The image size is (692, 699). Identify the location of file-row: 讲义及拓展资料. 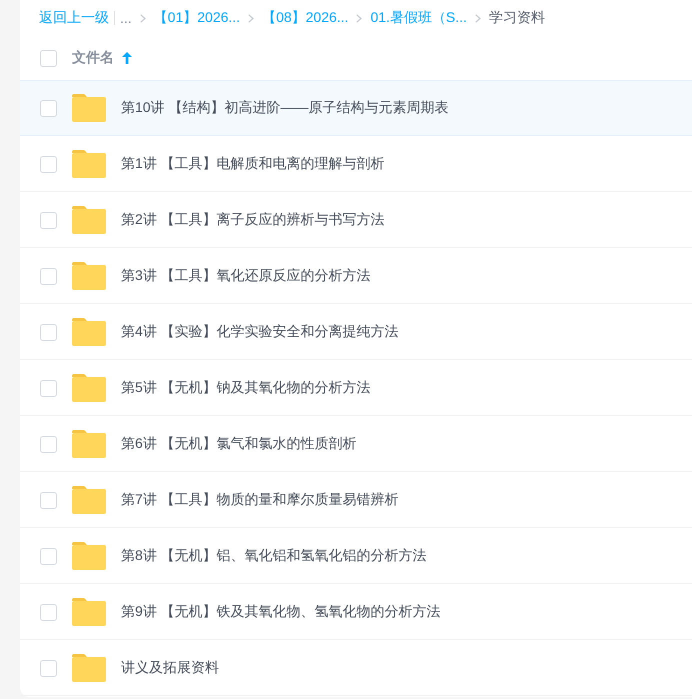
(356, 668).